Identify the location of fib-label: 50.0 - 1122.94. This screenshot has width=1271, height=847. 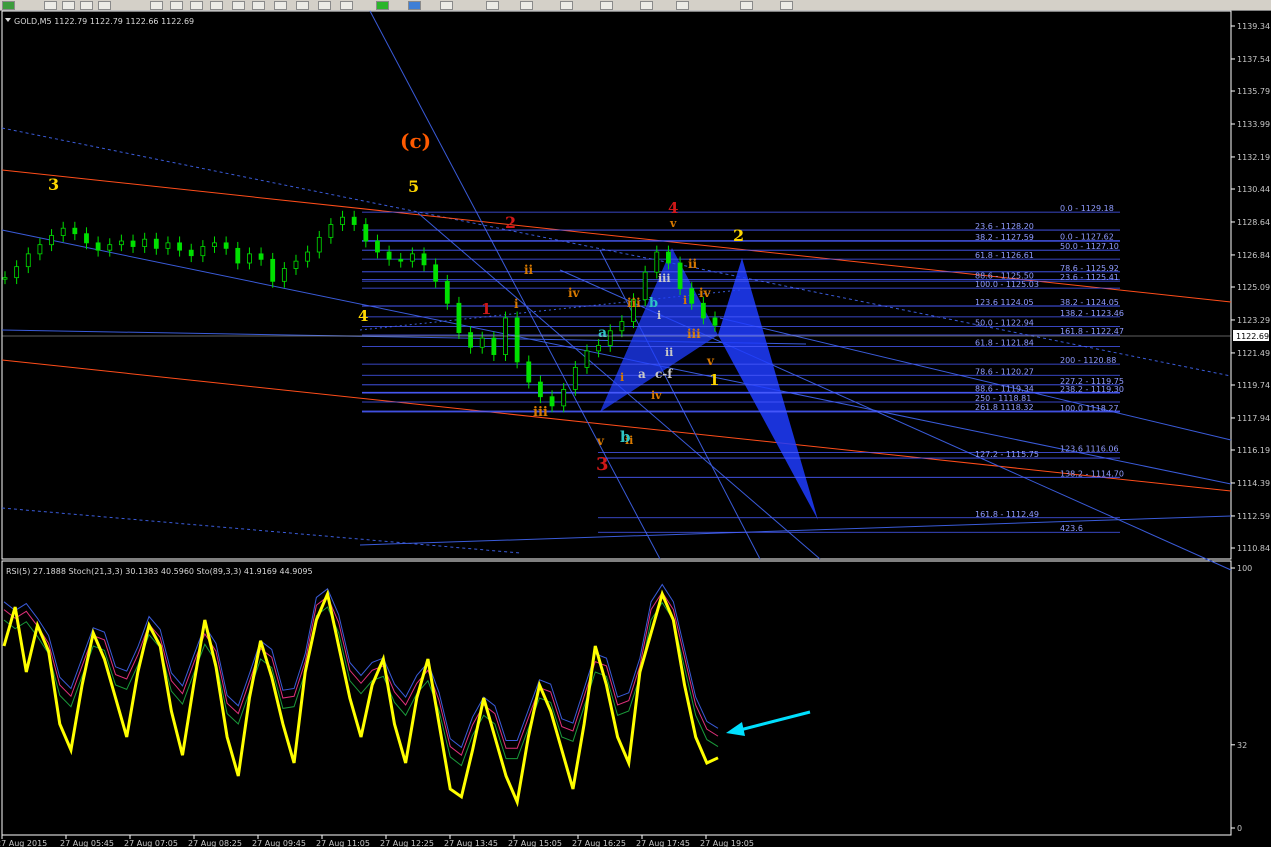
(1004, 322).